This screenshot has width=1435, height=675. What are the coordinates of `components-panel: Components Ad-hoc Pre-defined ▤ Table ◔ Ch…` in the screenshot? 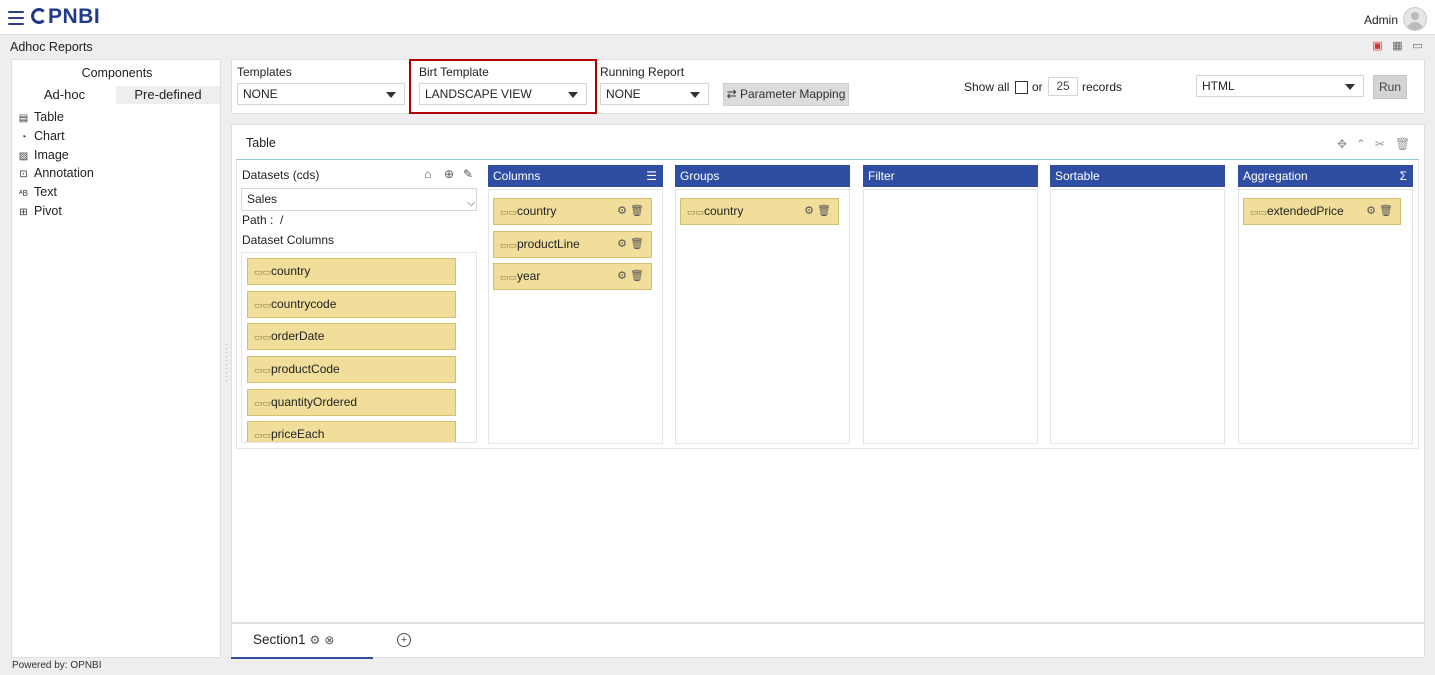 It's located at (116, 358).